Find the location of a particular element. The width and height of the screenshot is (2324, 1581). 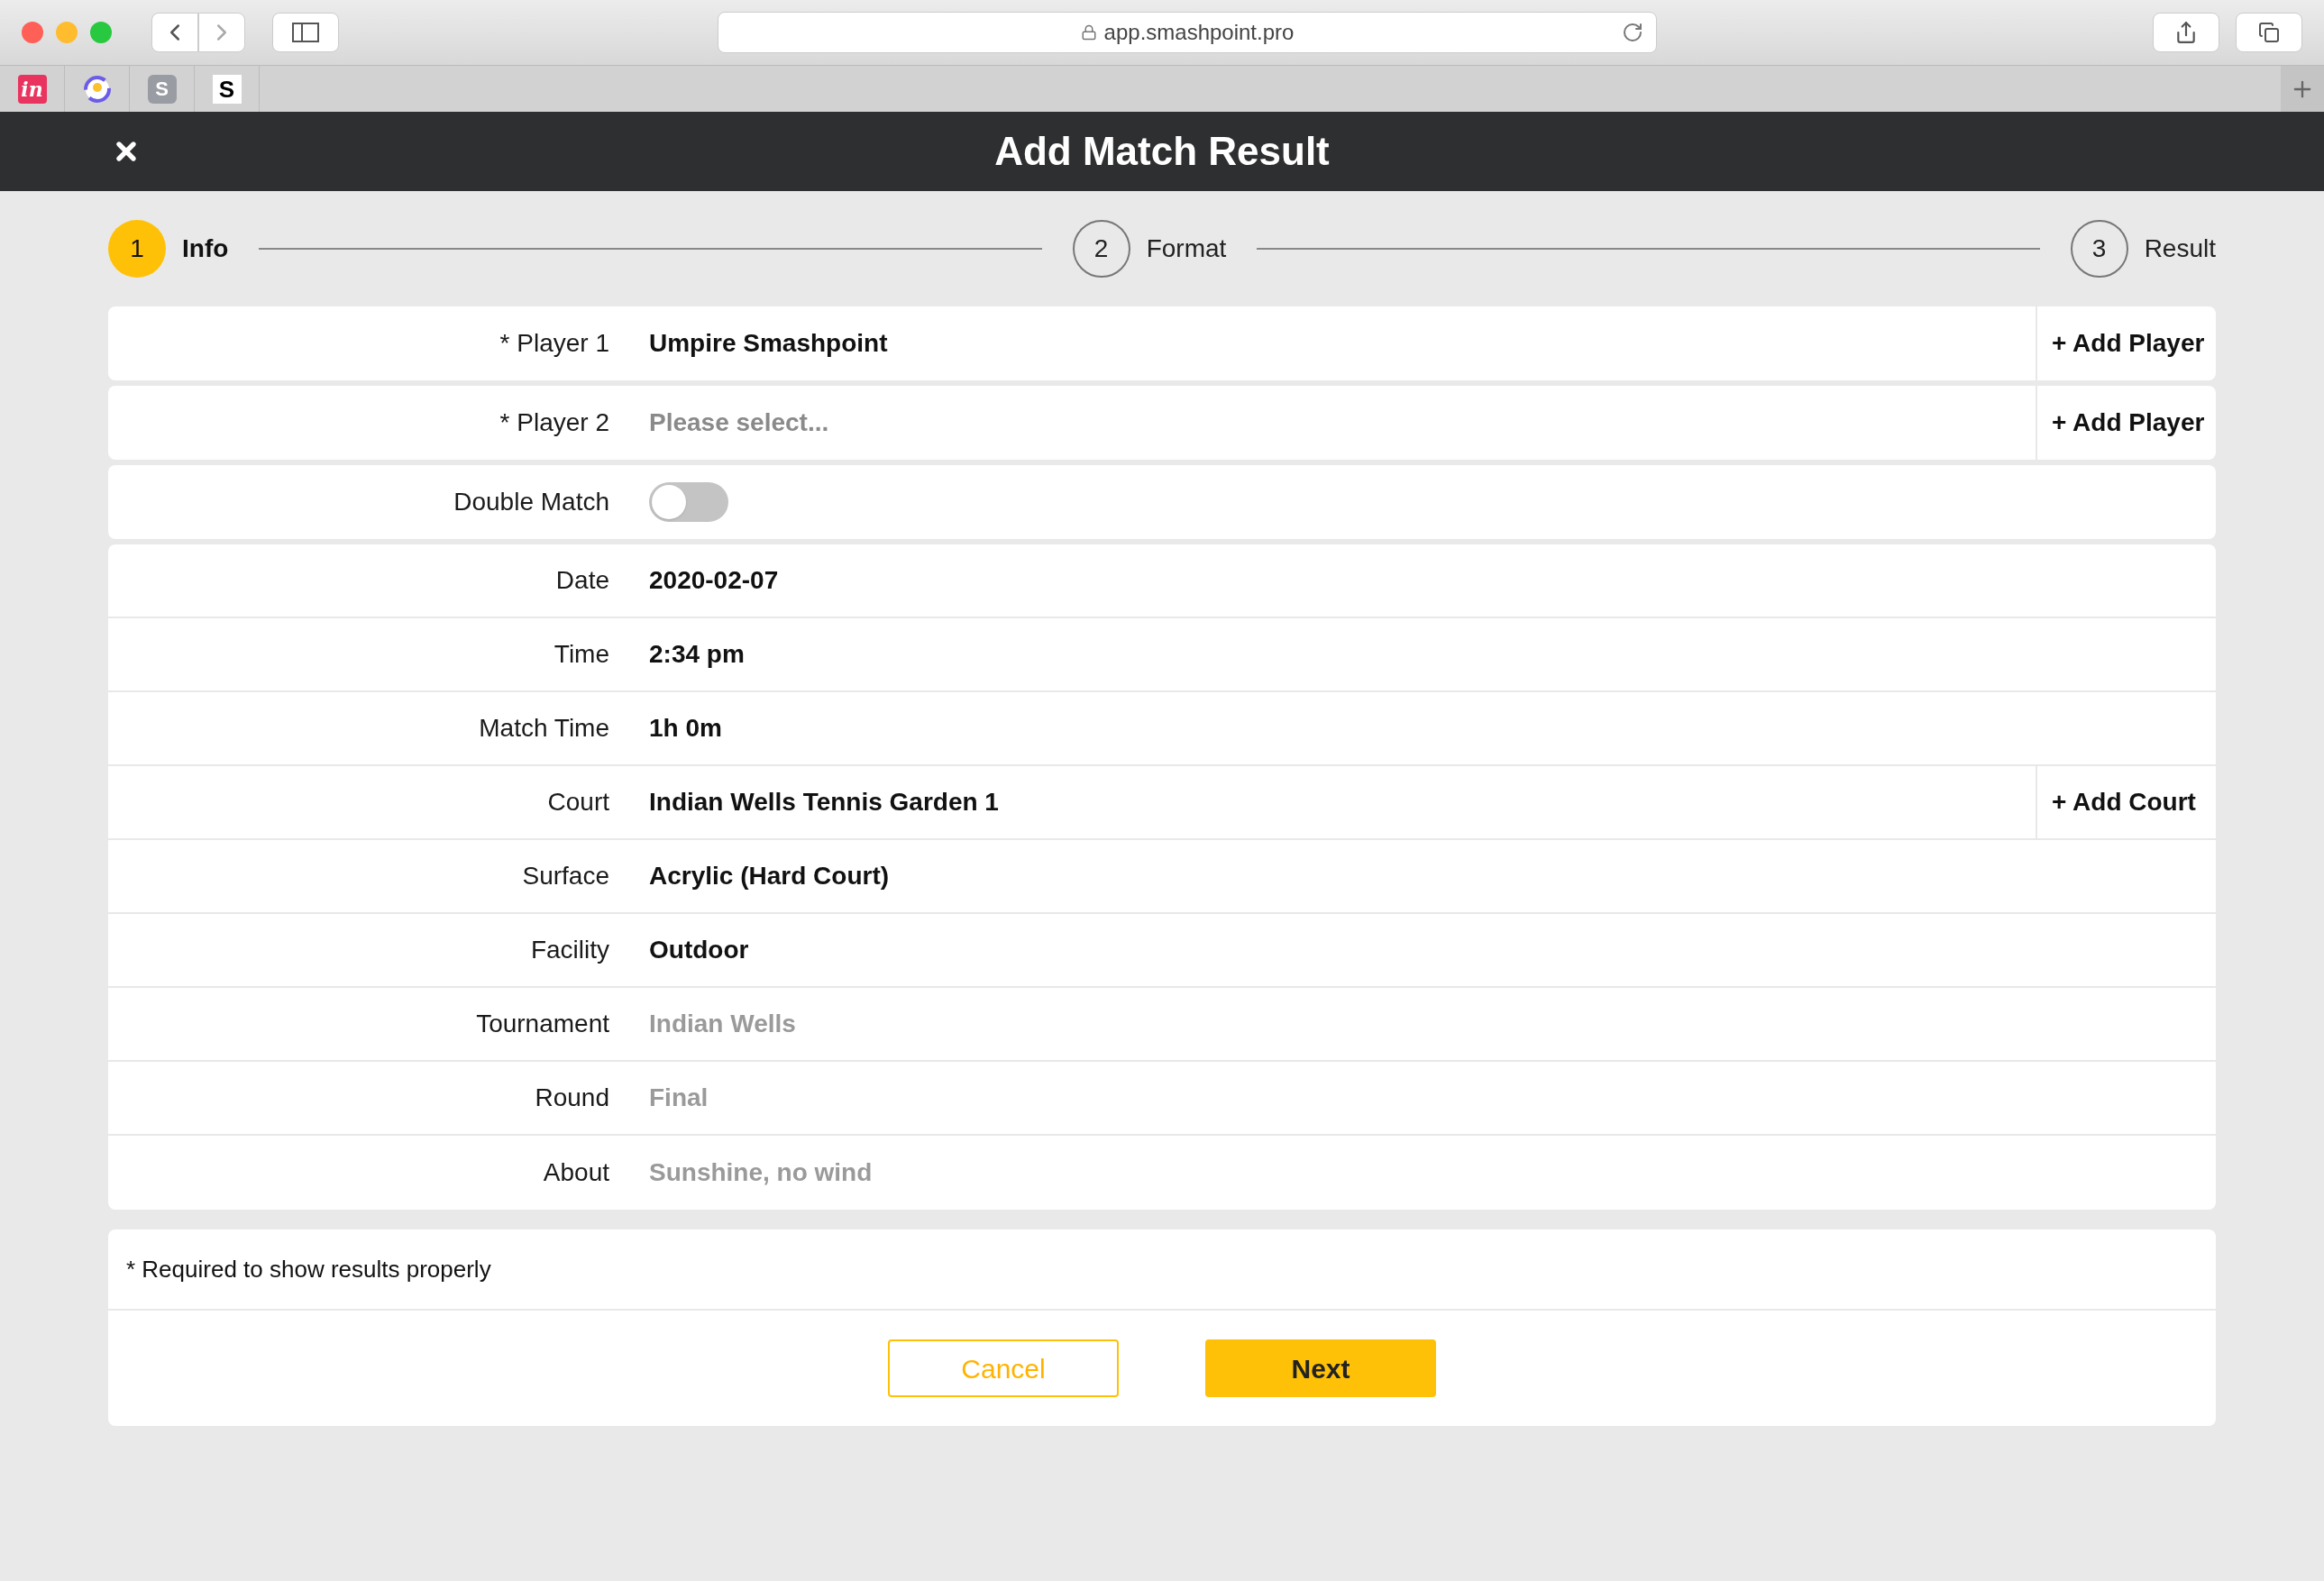

step-tab: 1 Info is located at coordinates (168, 249).